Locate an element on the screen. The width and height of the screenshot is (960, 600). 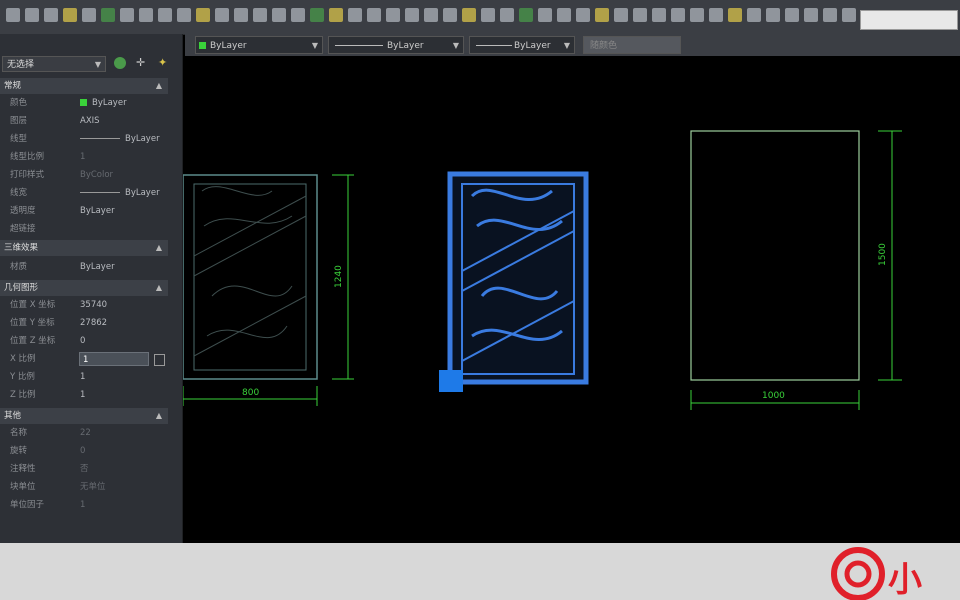
property-row: 旋转 0 is located at coordinates (84, 451).